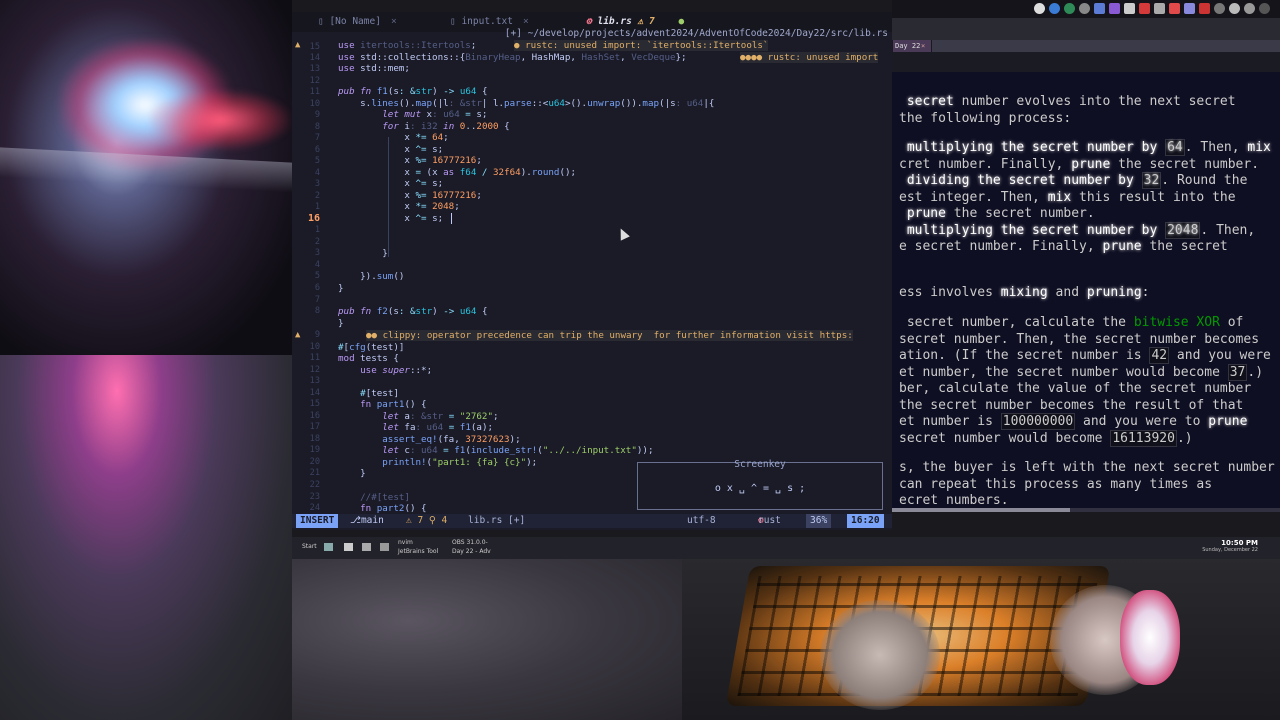  Describe the element at coordinates (1230, 550) in the screenshot. I see `clock-date: Sunday, December 22` at that location.